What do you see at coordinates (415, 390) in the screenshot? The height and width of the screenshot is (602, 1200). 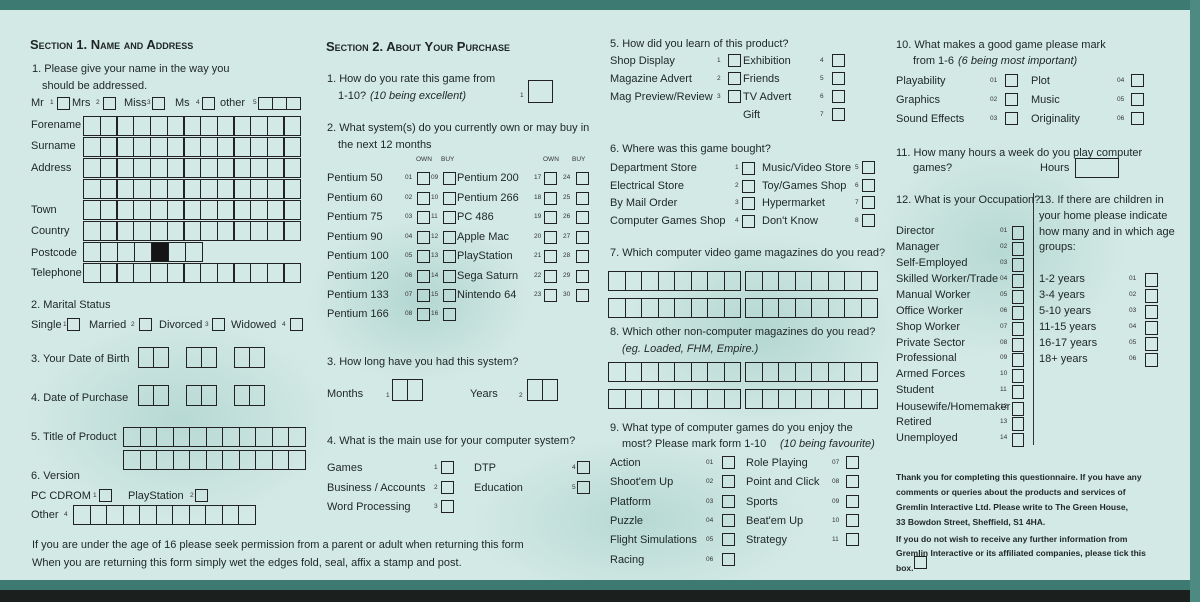 I see `months-box` at bounding box center [415, 390].